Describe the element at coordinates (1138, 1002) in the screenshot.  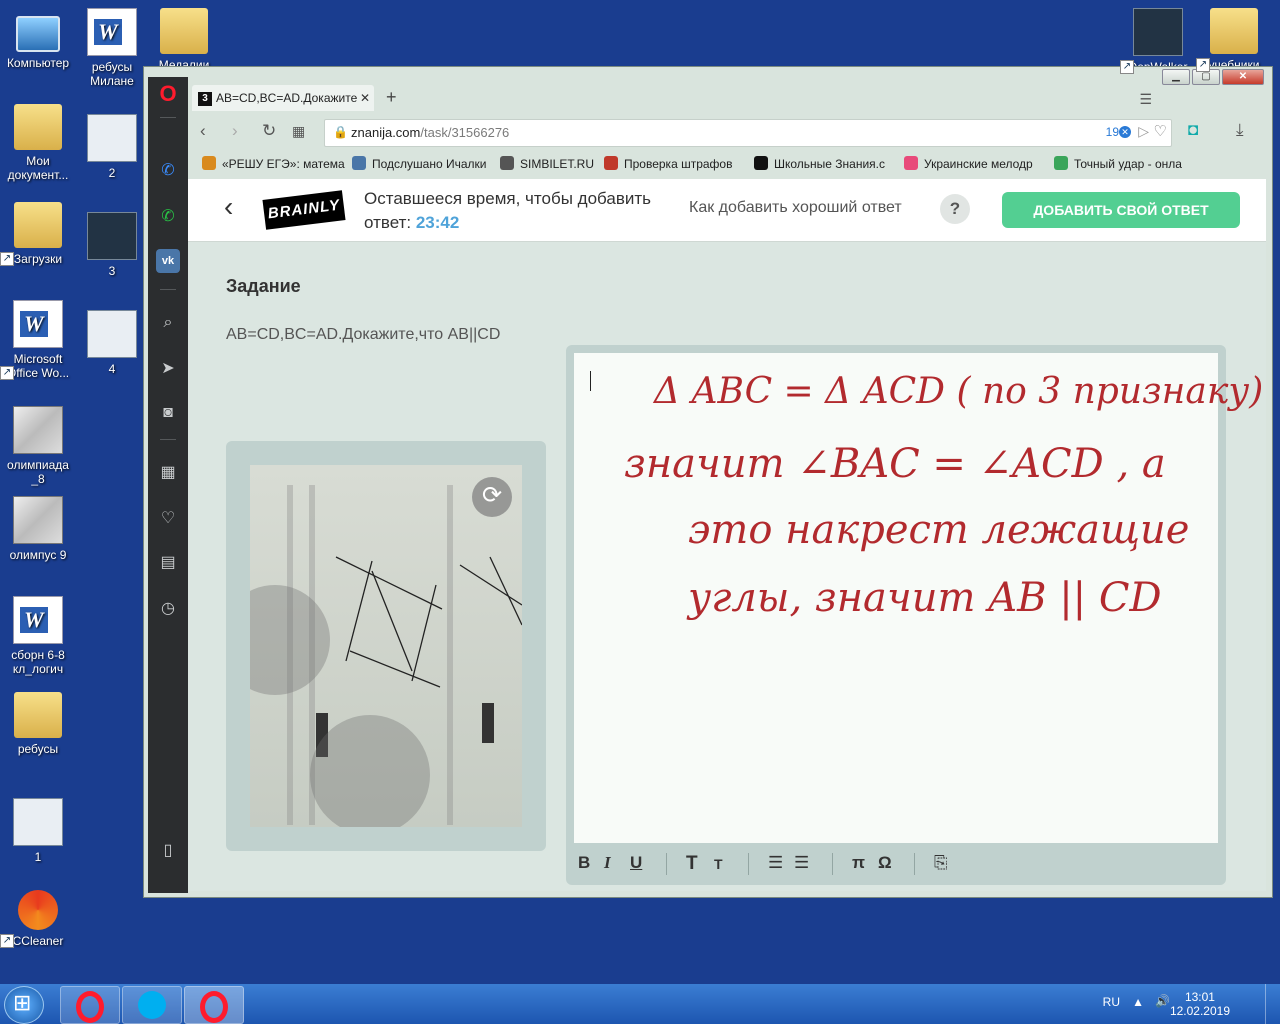
I see `show-hidden-icons-icon: ▲` at that location.